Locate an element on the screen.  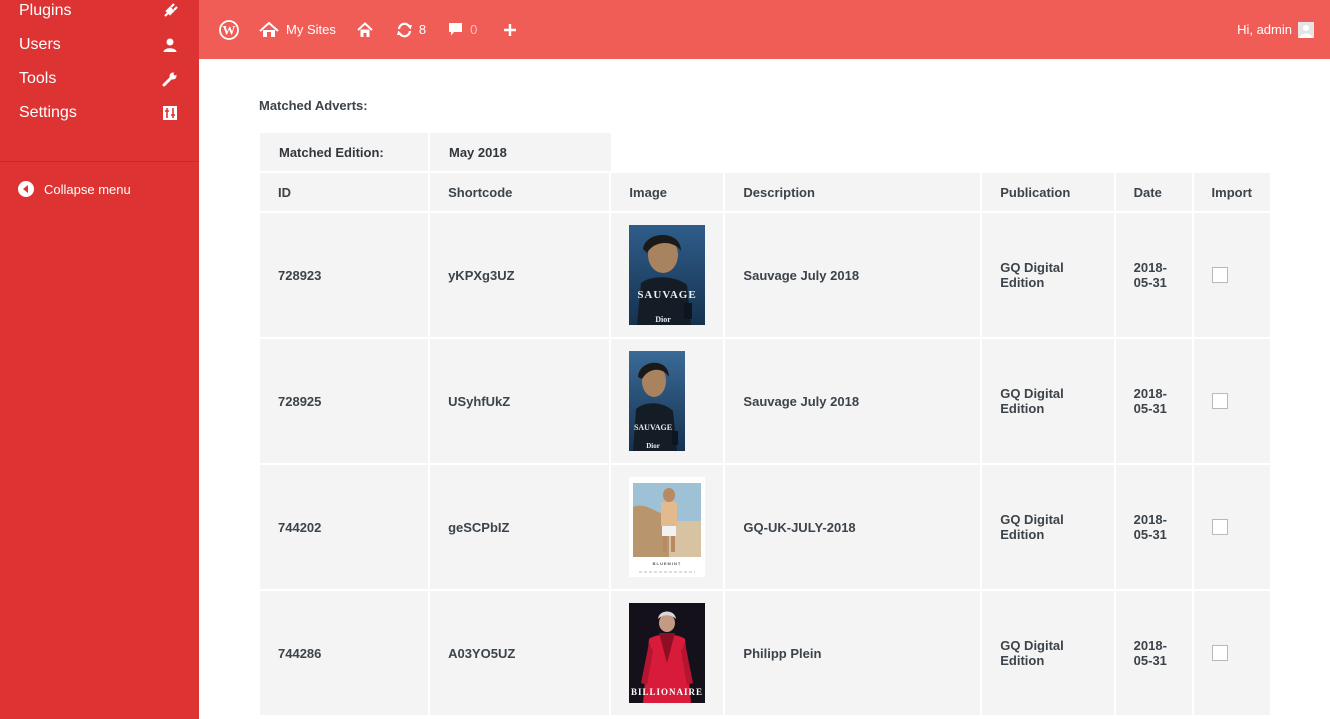
svg-text: W is located at coordinates (229, 29).